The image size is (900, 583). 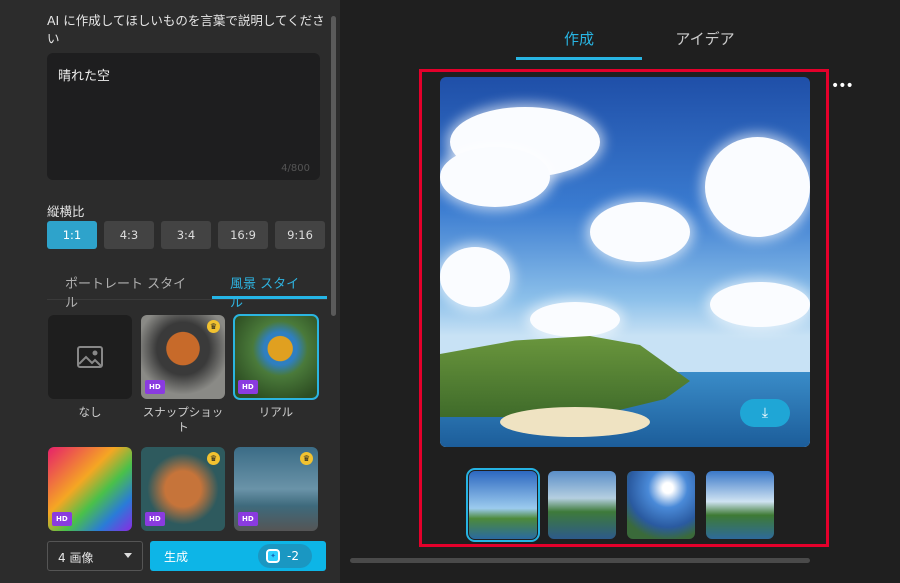 I want to click on style-real: HD リアル, so click(x=276, y=380).